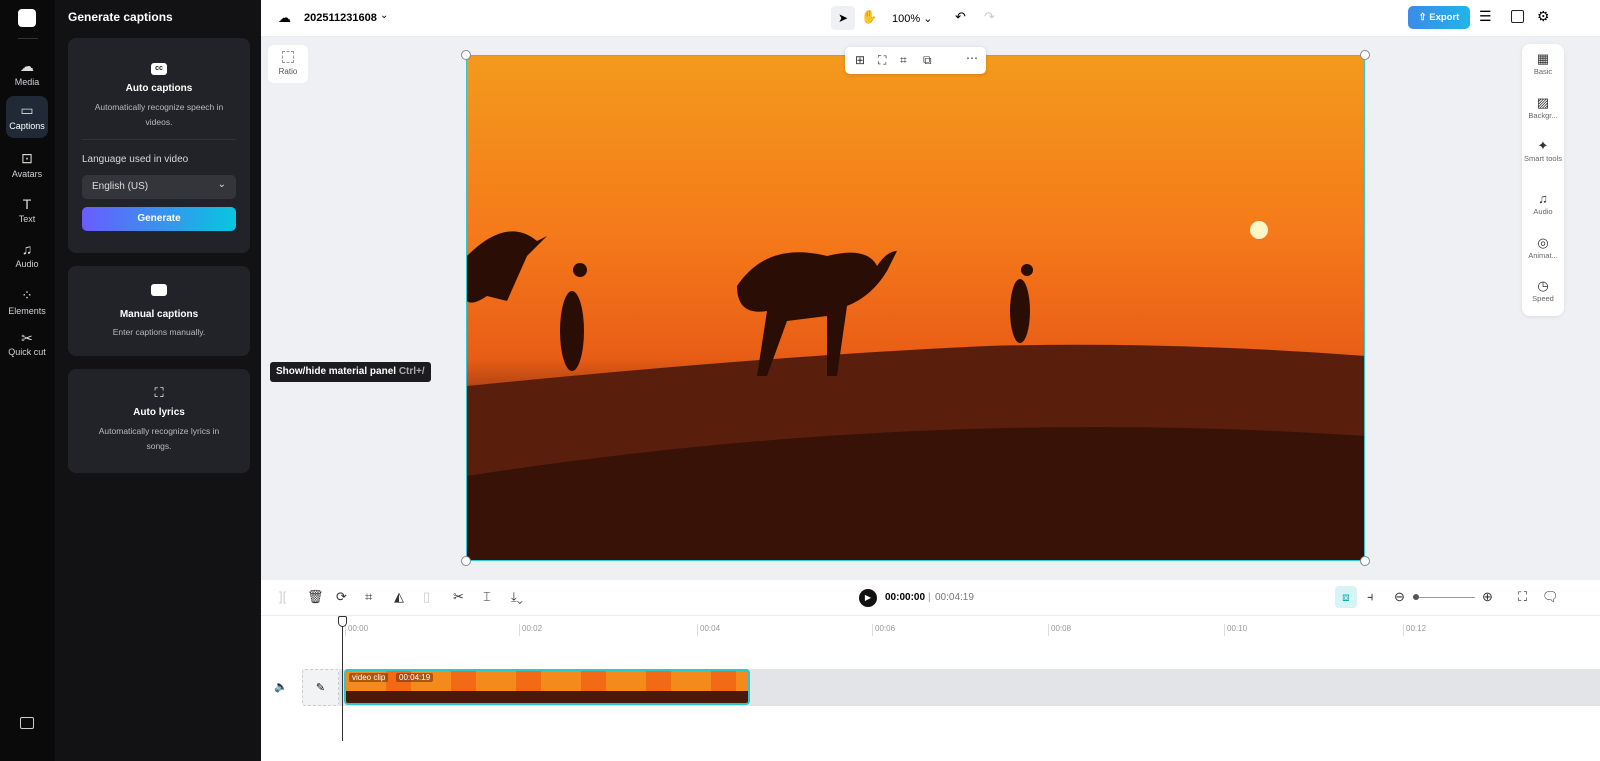  Describe the element at coordinates (1259, 230) in the screenshot. I see `sun` at that location.